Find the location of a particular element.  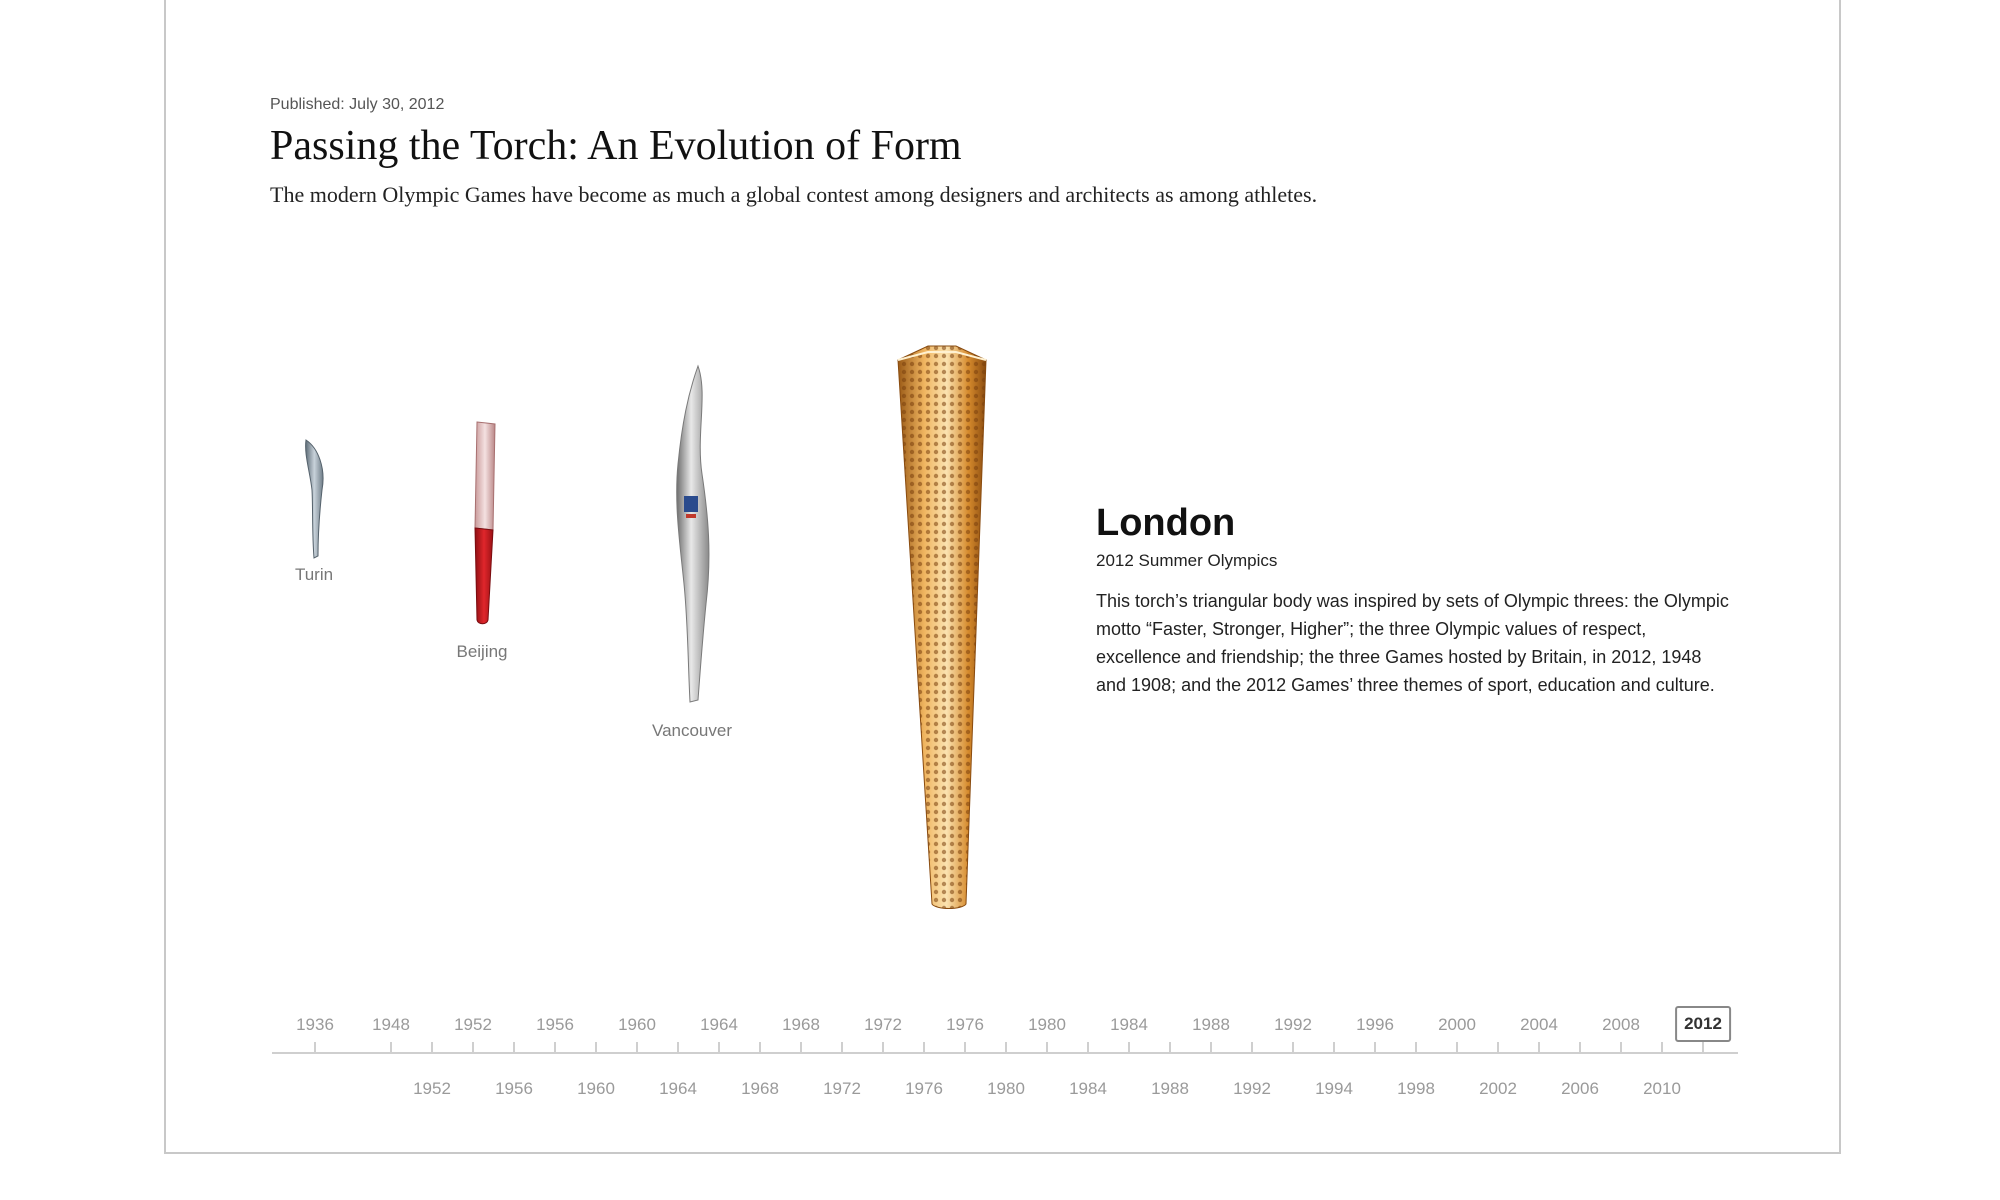

timeline-year-1968: 1968 is located at coordinates (801, 1025).